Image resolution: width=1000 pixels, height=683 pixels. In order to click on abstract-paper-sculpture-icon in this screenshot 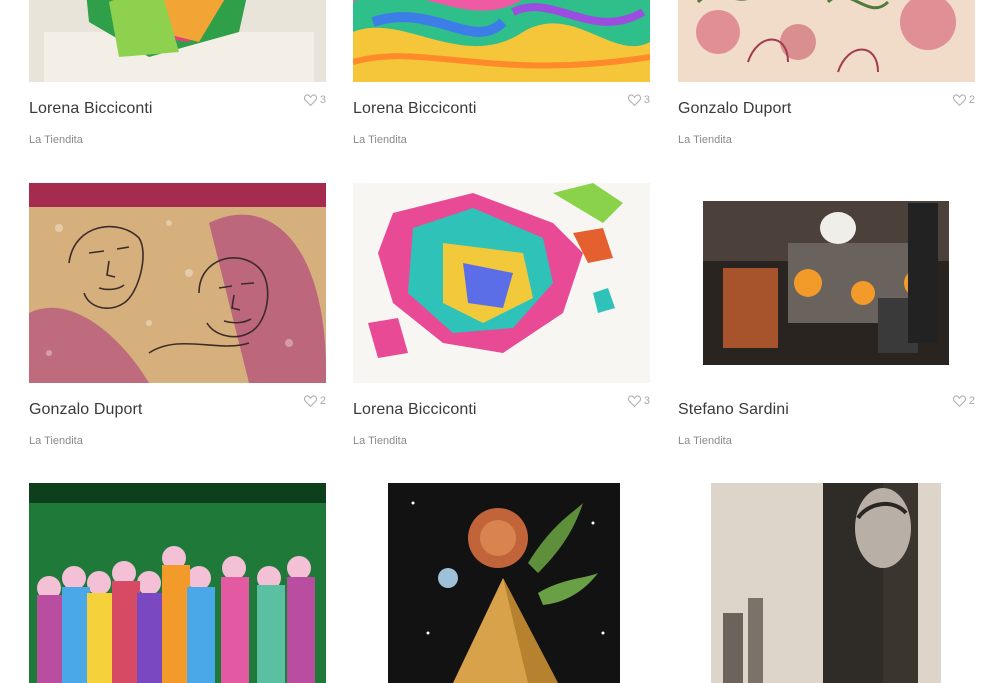, I will do `click(177, 41)`.